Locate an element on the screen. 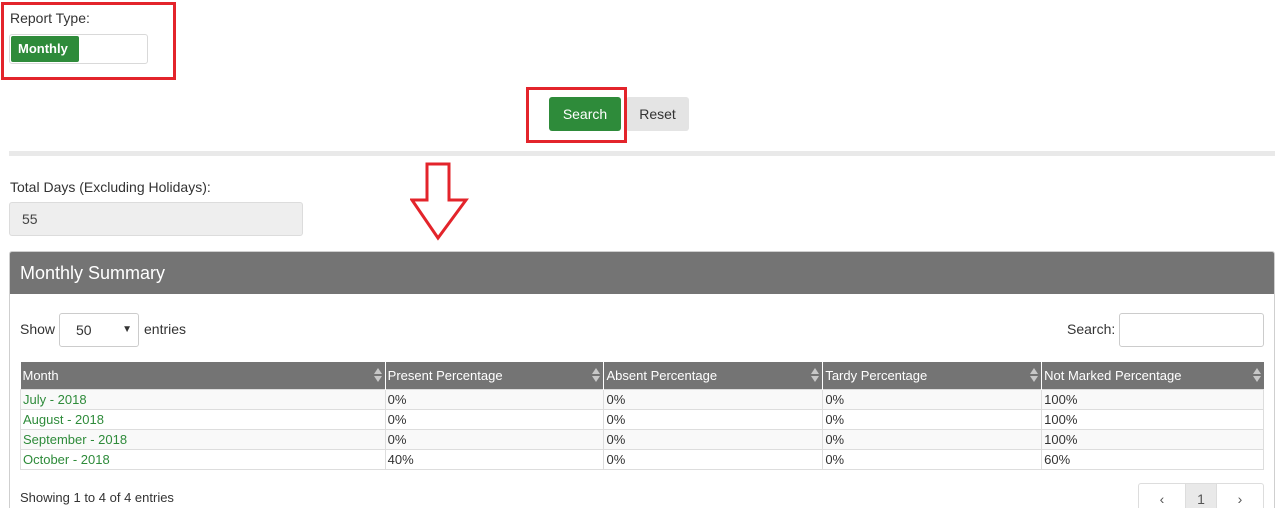 Image resolution: width=1275 pixels, height=508 pixels. panel-title: Monthly Summary is located at coordinates (642, 273).